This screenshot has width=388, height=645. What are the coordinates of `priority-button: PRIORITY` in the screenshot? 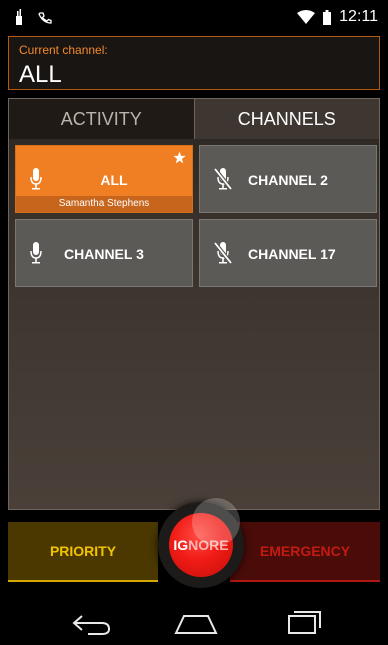 It's located at (83, 552).